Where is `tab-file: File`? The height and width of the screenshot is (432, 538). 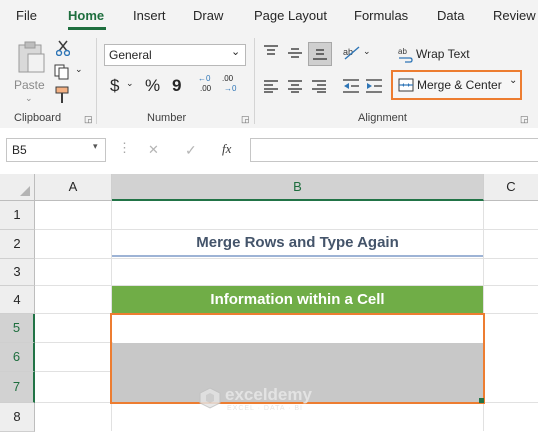 tab-file: File is located at coordinates (26, 15).